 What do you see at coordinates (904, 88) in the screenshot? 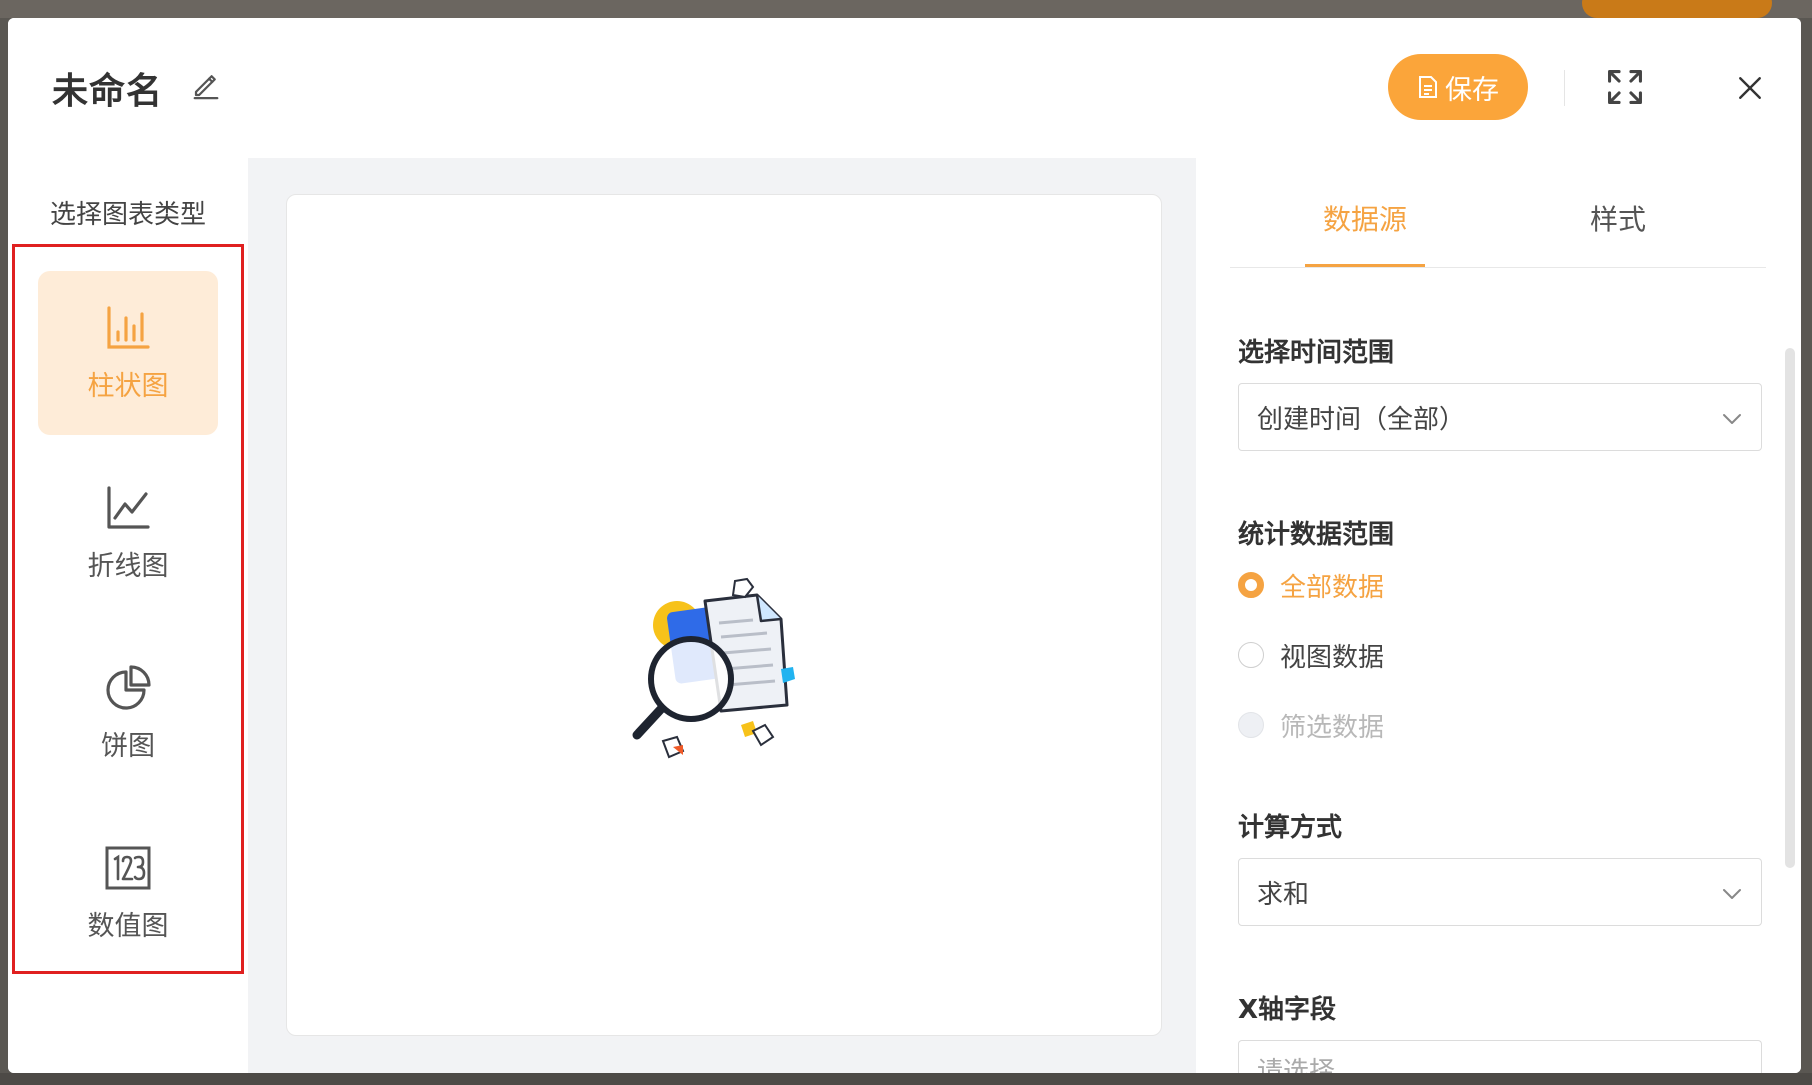
I see `modal-header: 未命名 保存` at bounding box center [904, 88].